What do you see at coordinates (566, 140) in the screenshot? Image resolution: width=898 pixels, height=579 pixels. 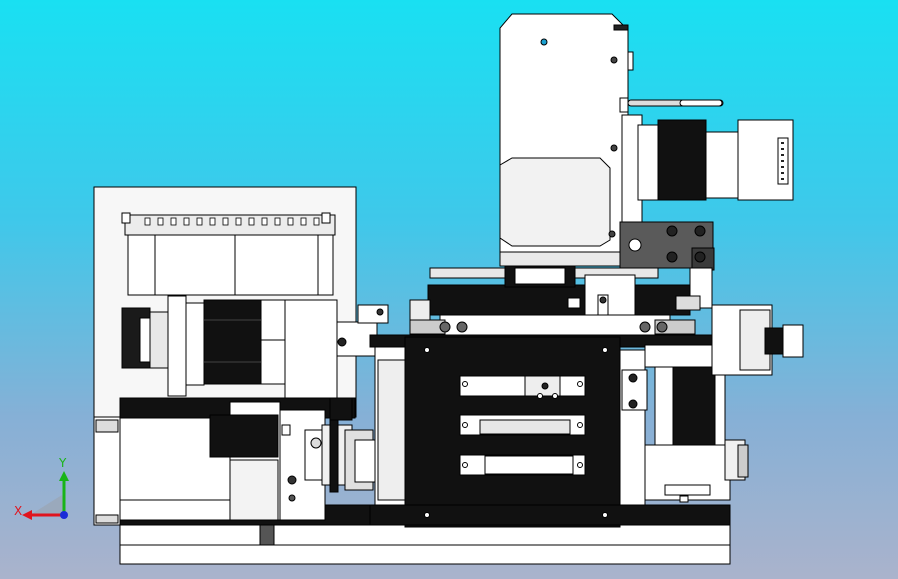 I see `vertical-column-housing` at bounding box center [566, 140].